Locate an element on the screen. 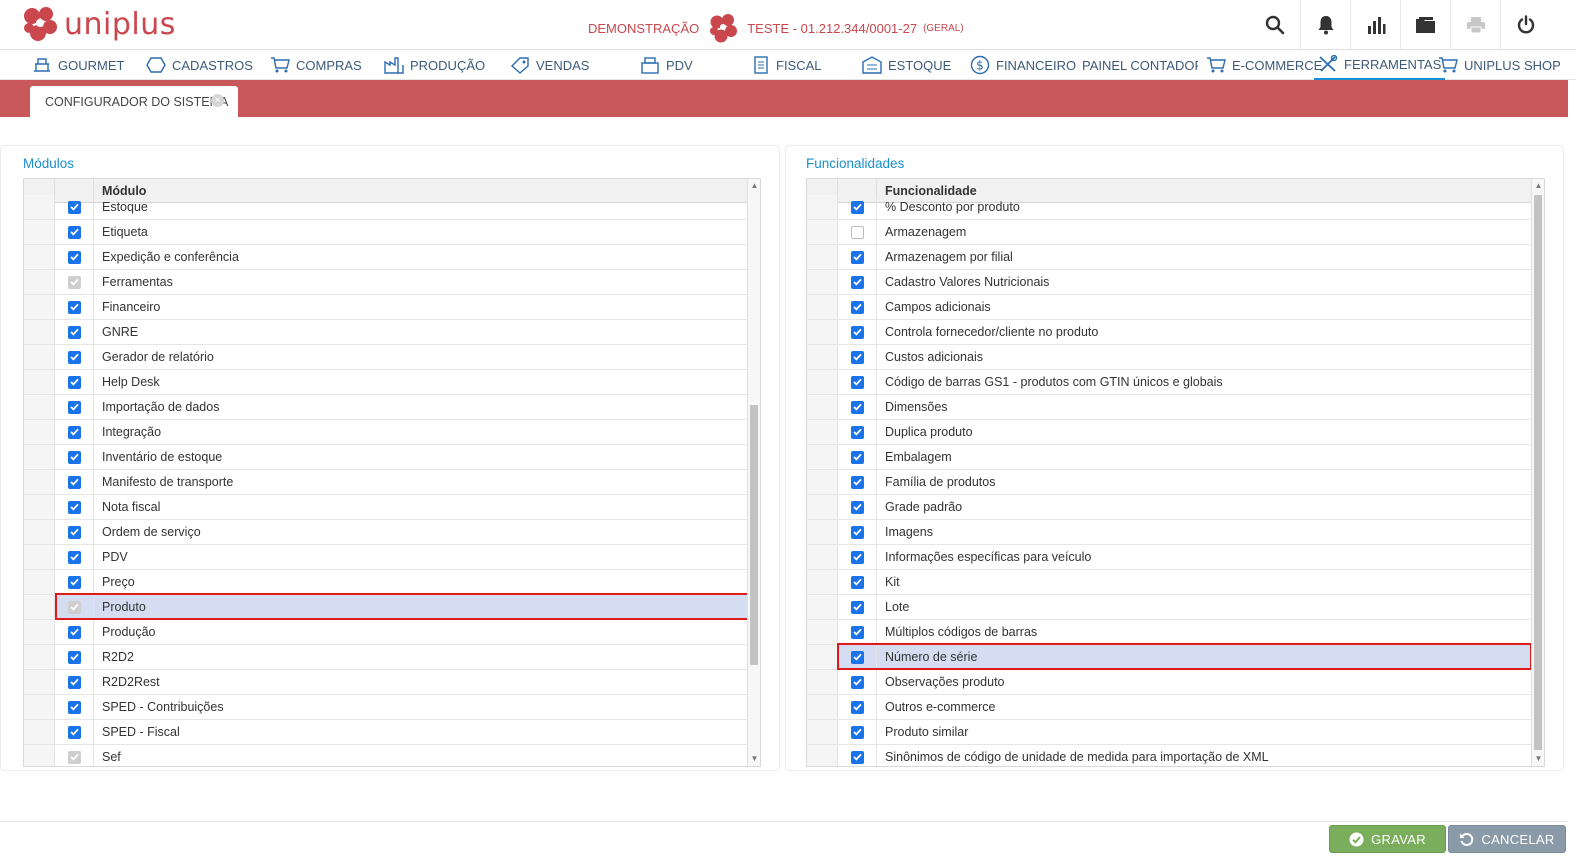 The image size is (1576, 861). table-row: Produto similar is located at coordinates (1169, 732).